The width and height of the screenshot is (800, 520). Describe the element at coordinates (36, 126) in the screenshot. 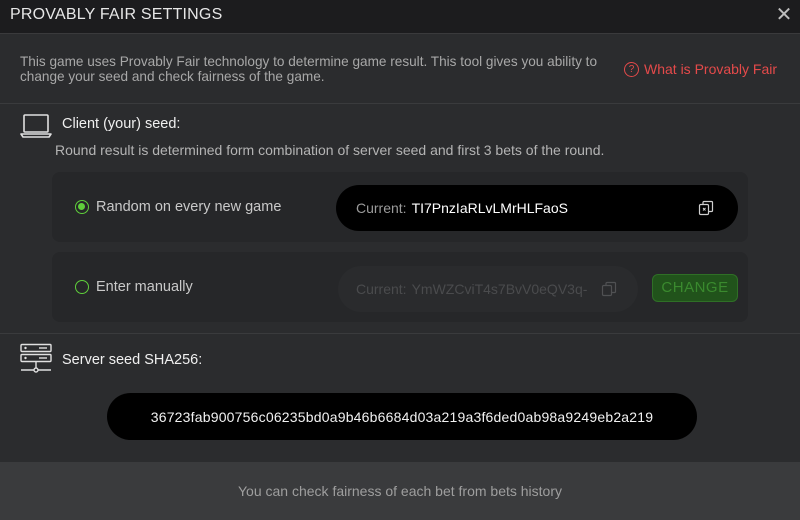

I see `laptop-icon` at that location.